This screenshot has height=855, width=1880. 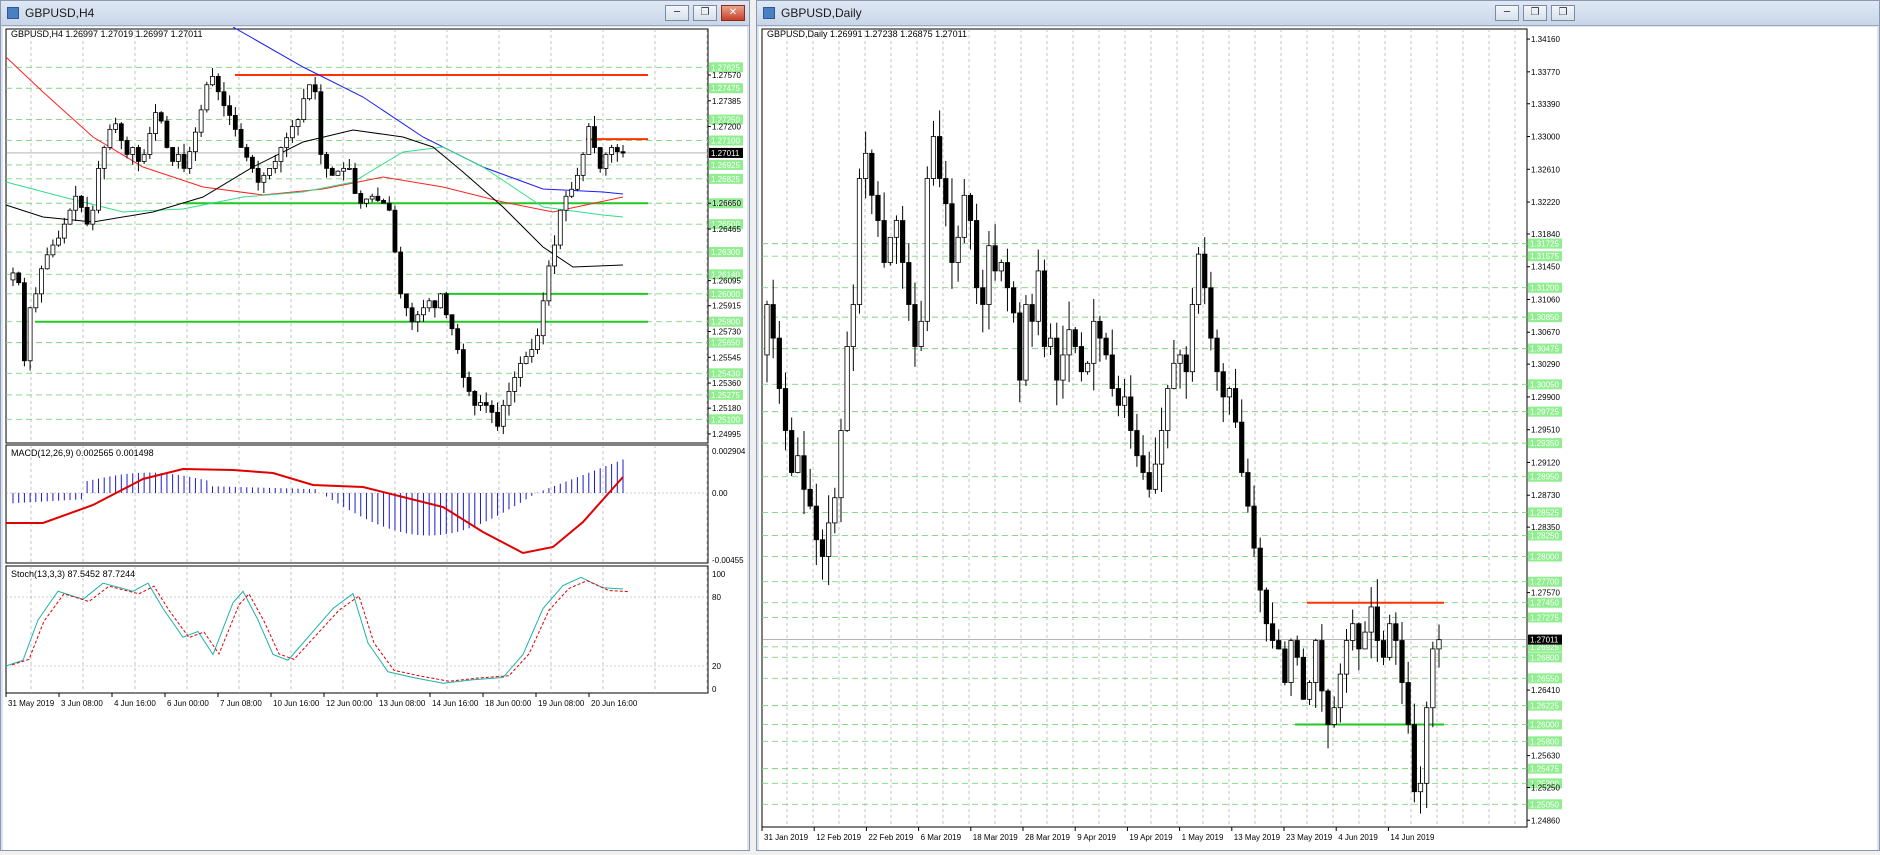 What do you see at coordinates (726, 383) in the screenshot?
I see `price-axis-label: 1.25360` at bounding box center [726, 383].